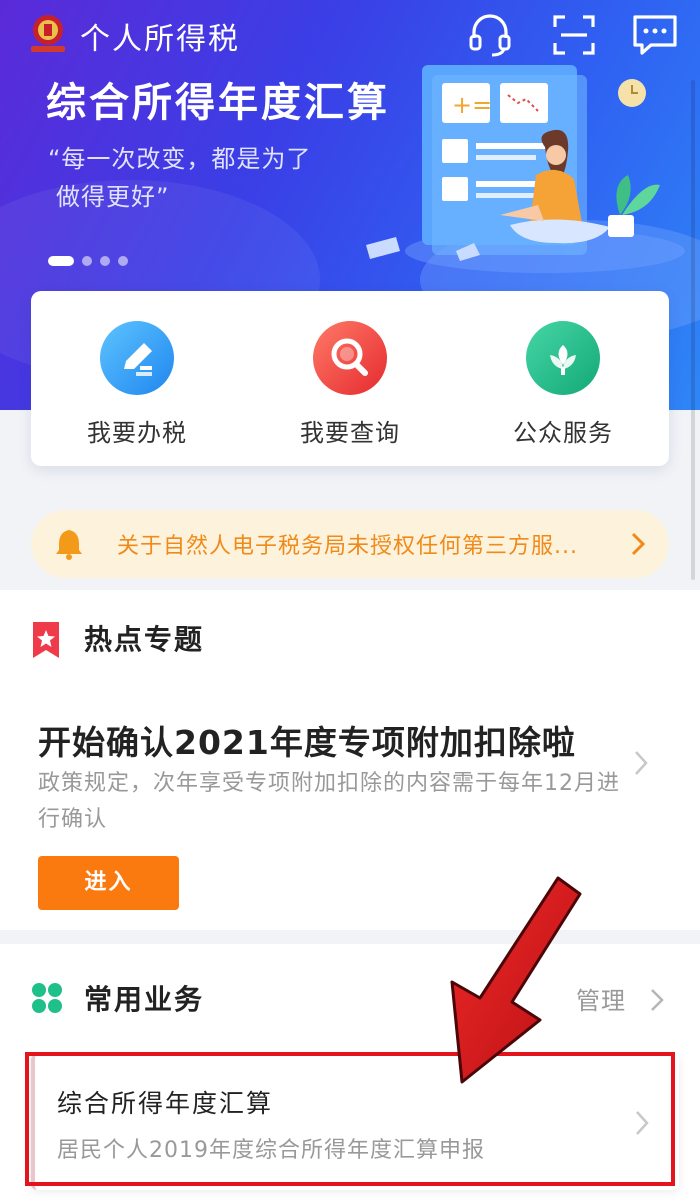  What do you see at coordinates (47, 998) in the screenshot?
I see `clover-grid-icon` at bounding box center [47, 998].